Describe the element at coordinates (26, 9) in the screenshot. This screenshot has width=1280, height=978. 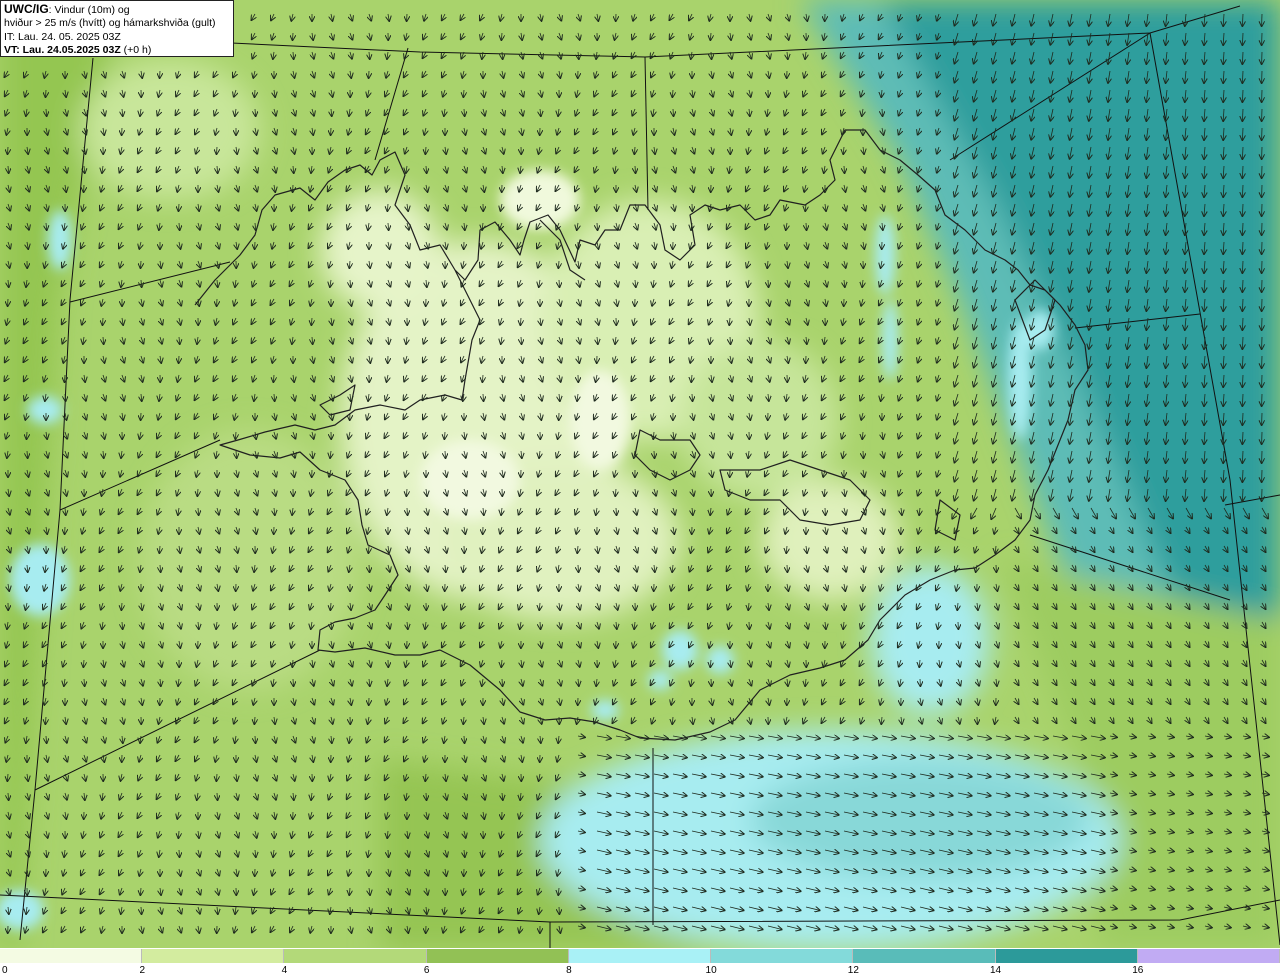
I see `model-name: UWC/IG` at that location.